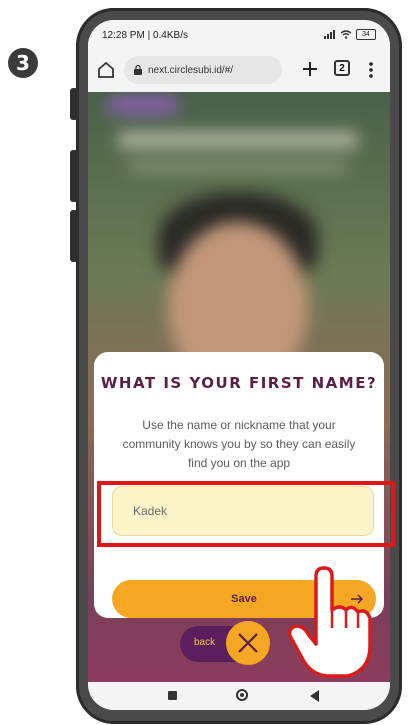 The height and width of the screenshot is (725, 410). I want to click on close-button, so click(248, 643).